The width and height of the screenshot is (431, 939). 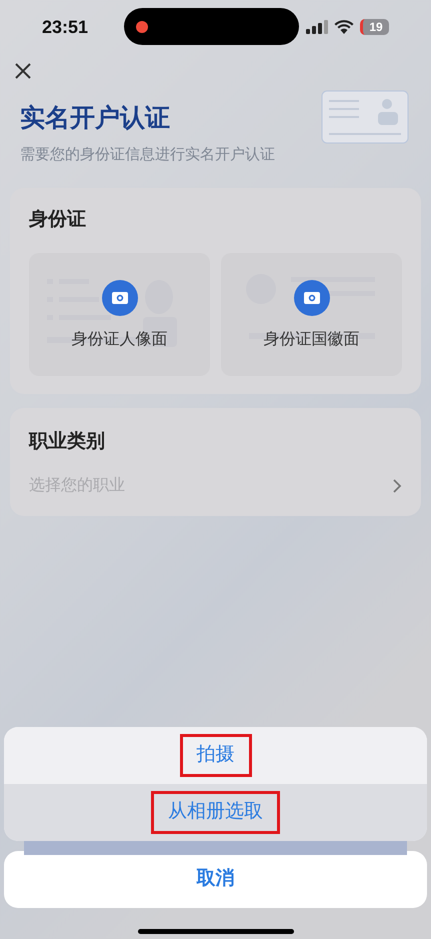 What do you see at coordinates (215, 879) in the screenshot?
I see `cancel-button: 取消` at bounding box center [215, 879].